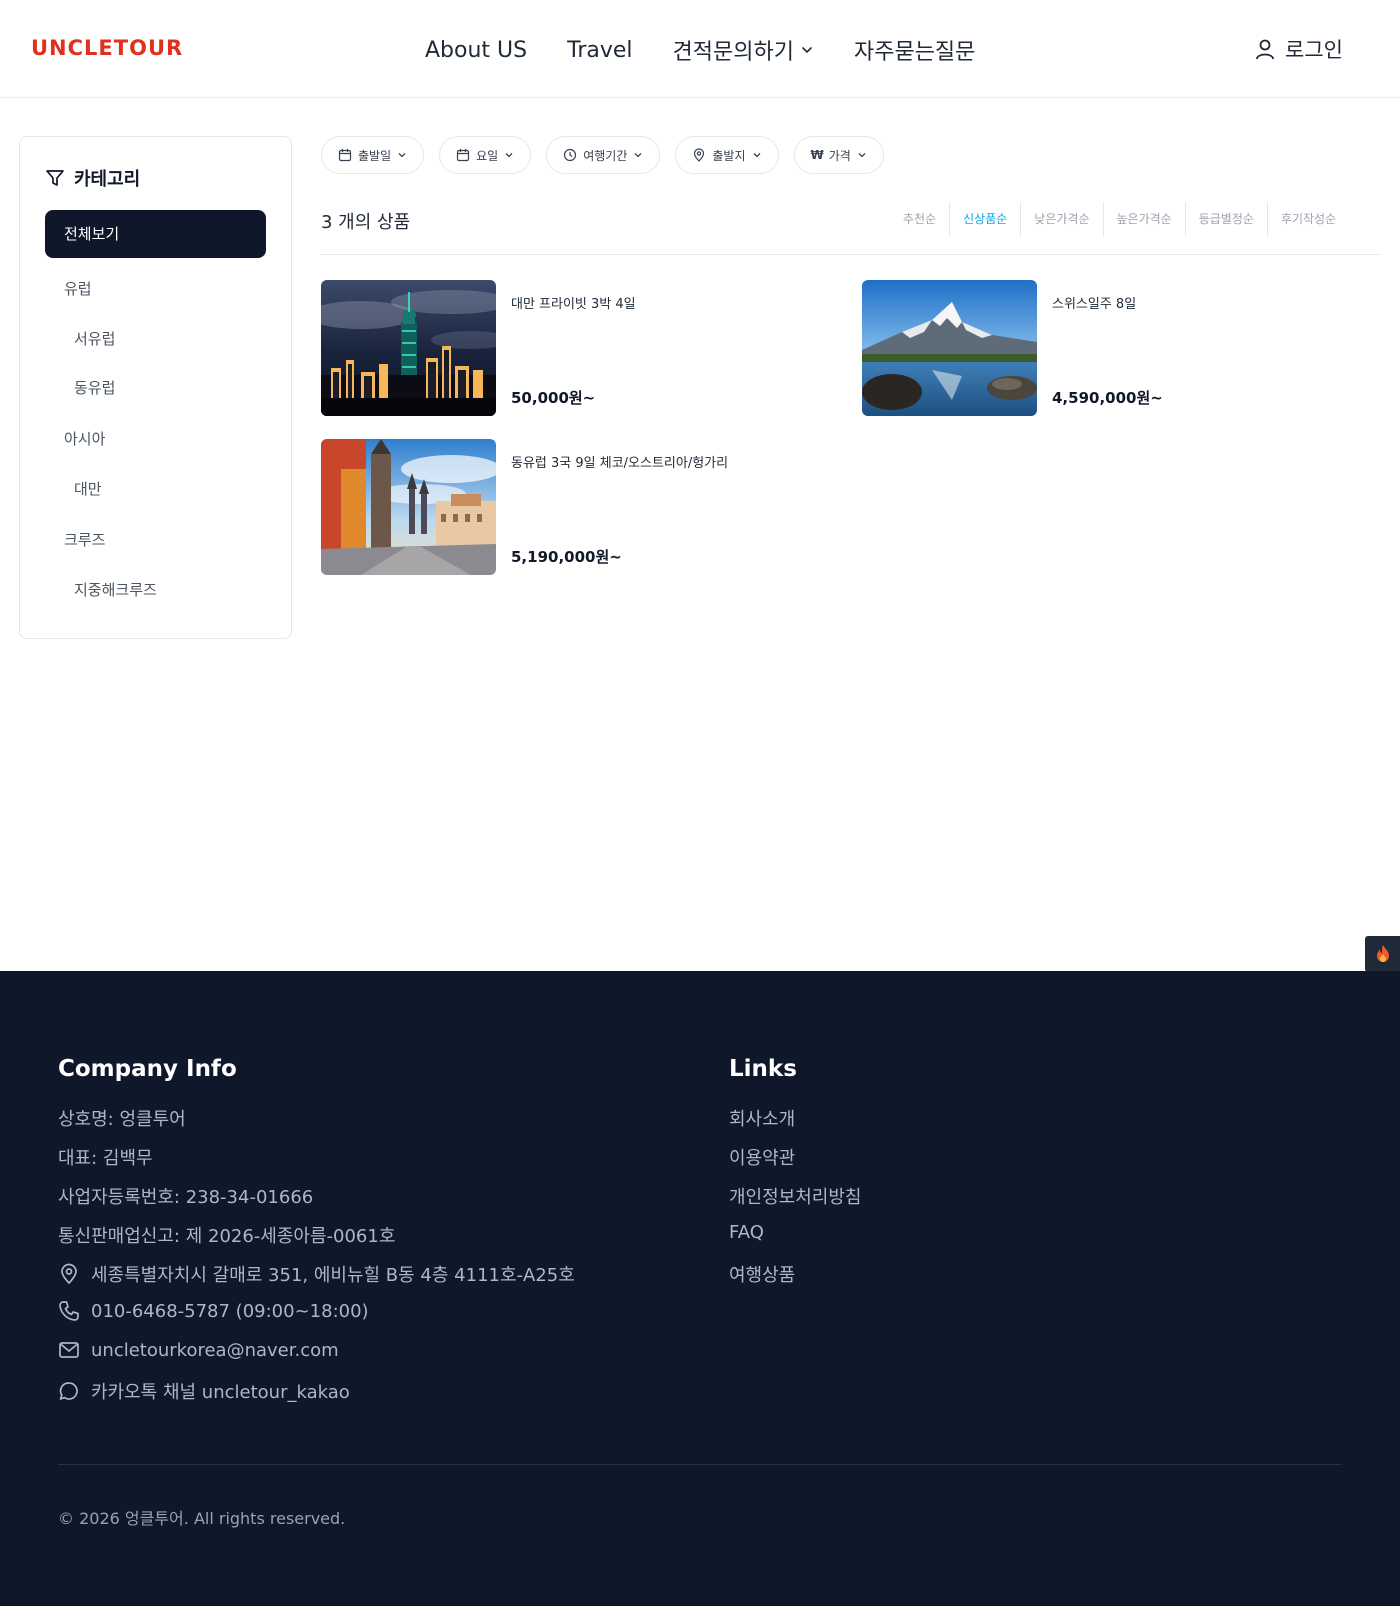 The image size is (1400, 1606). Describe the element at coordinates (115, 589) in the screenshot. I see `sidebar-item-mediterranean-cruise: 지중해크루즈` at that location.